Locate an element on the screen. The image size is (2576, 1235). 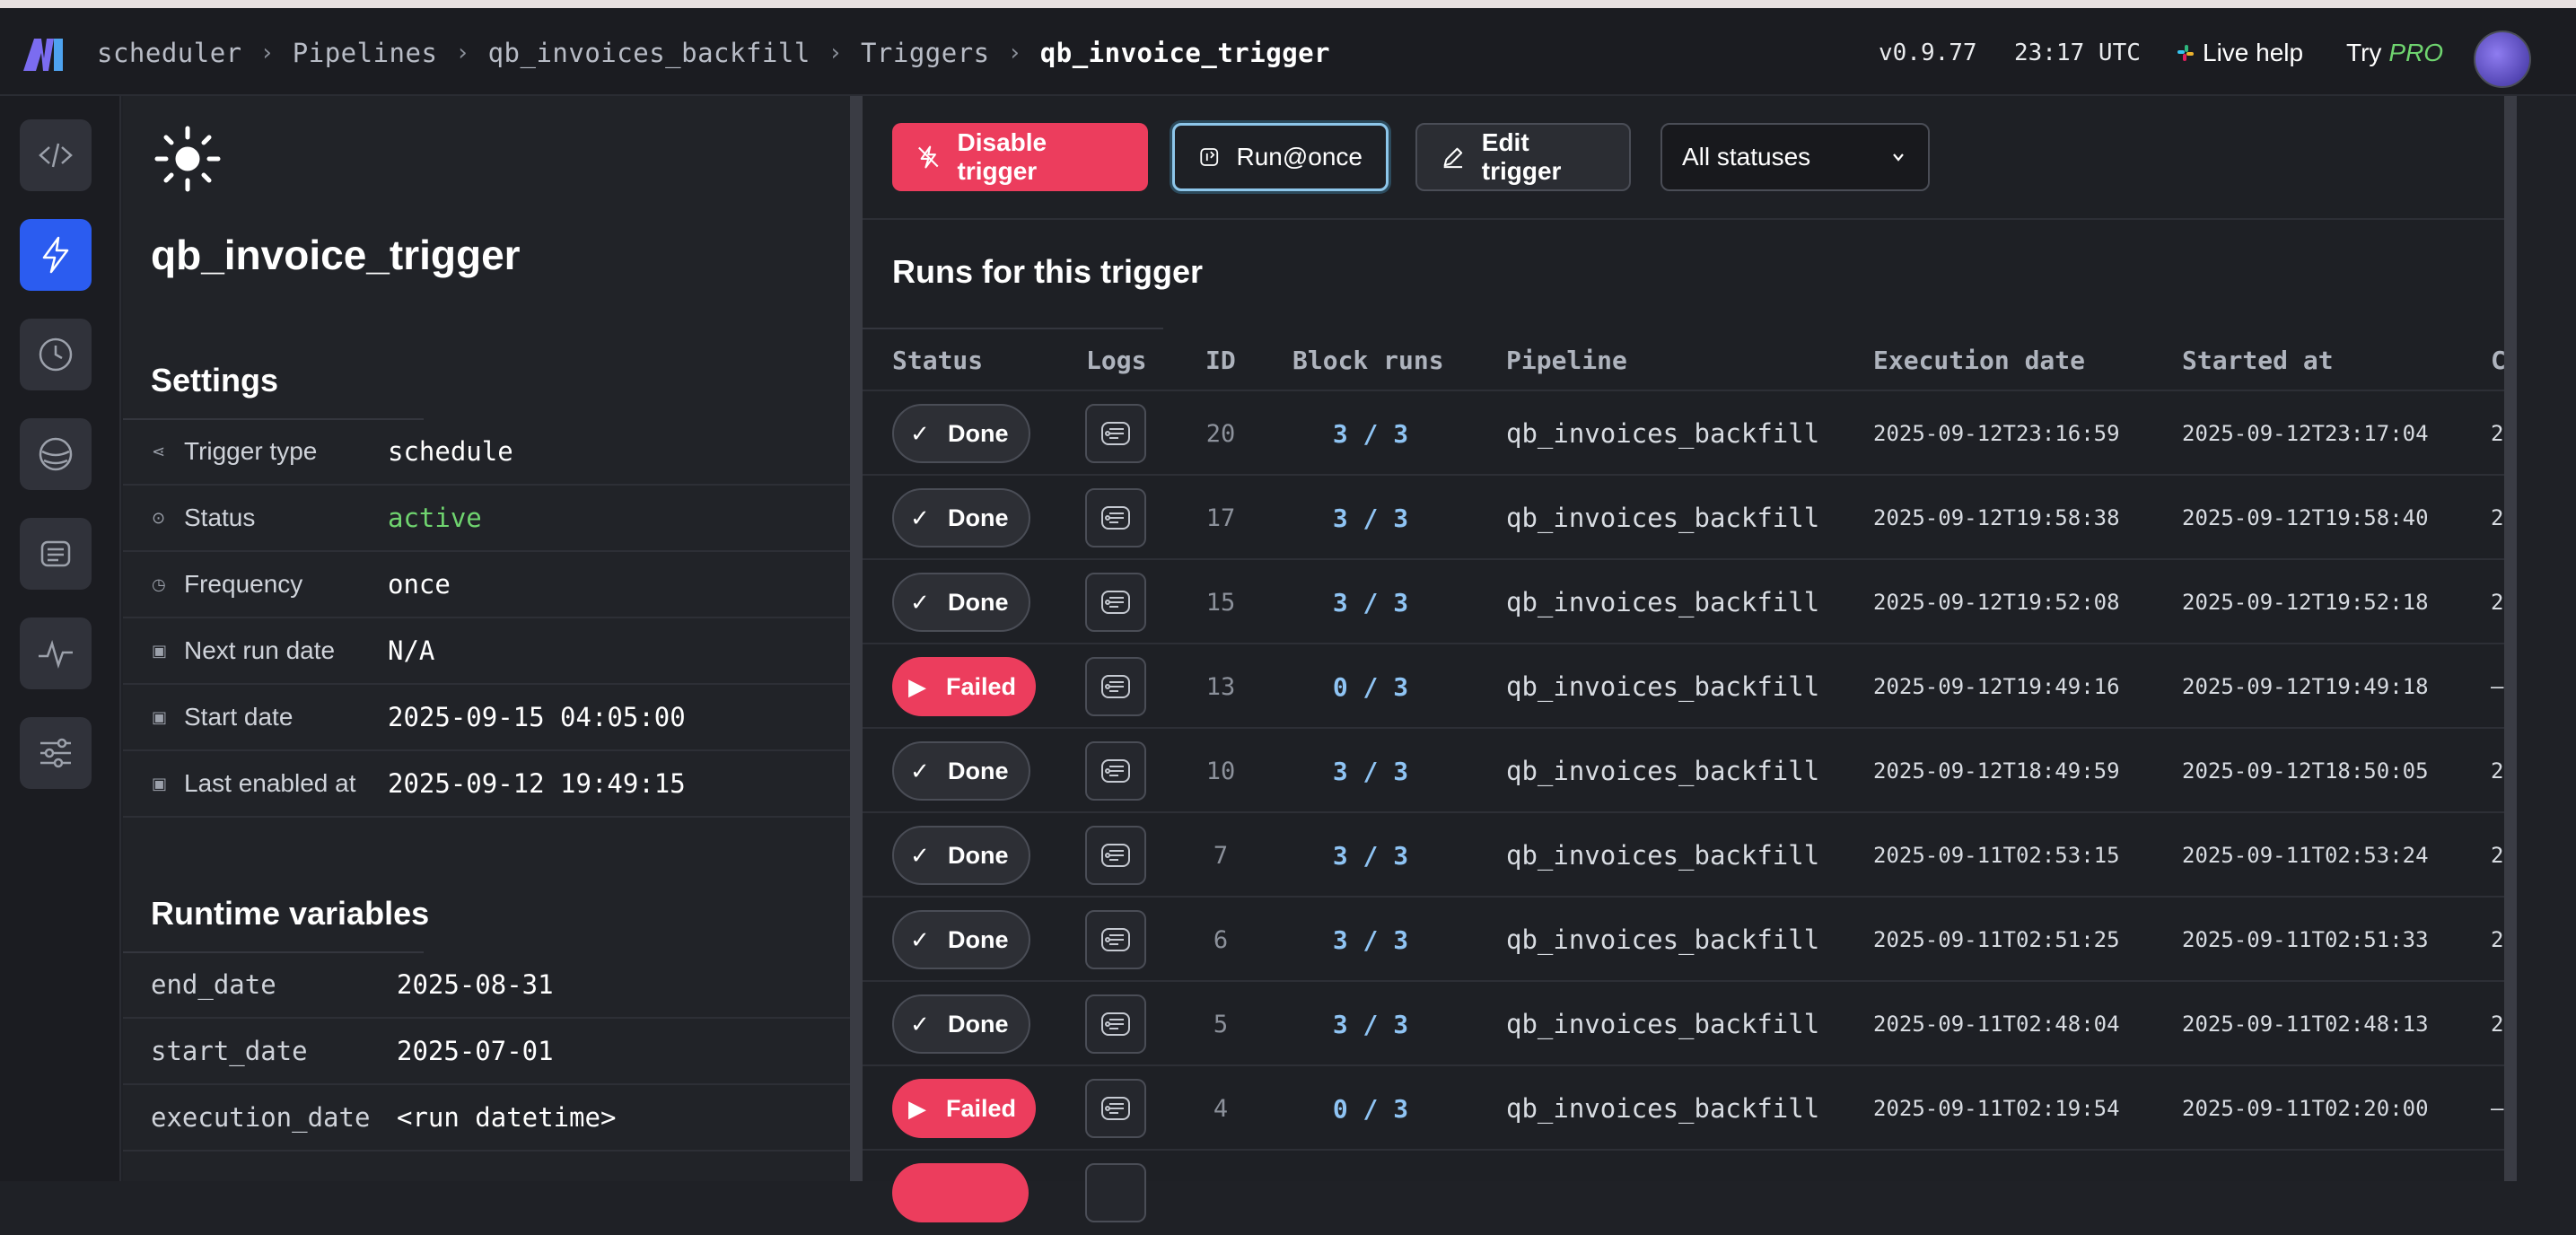
toggle-icon: ⊙ is located at coordinates (159, 518).